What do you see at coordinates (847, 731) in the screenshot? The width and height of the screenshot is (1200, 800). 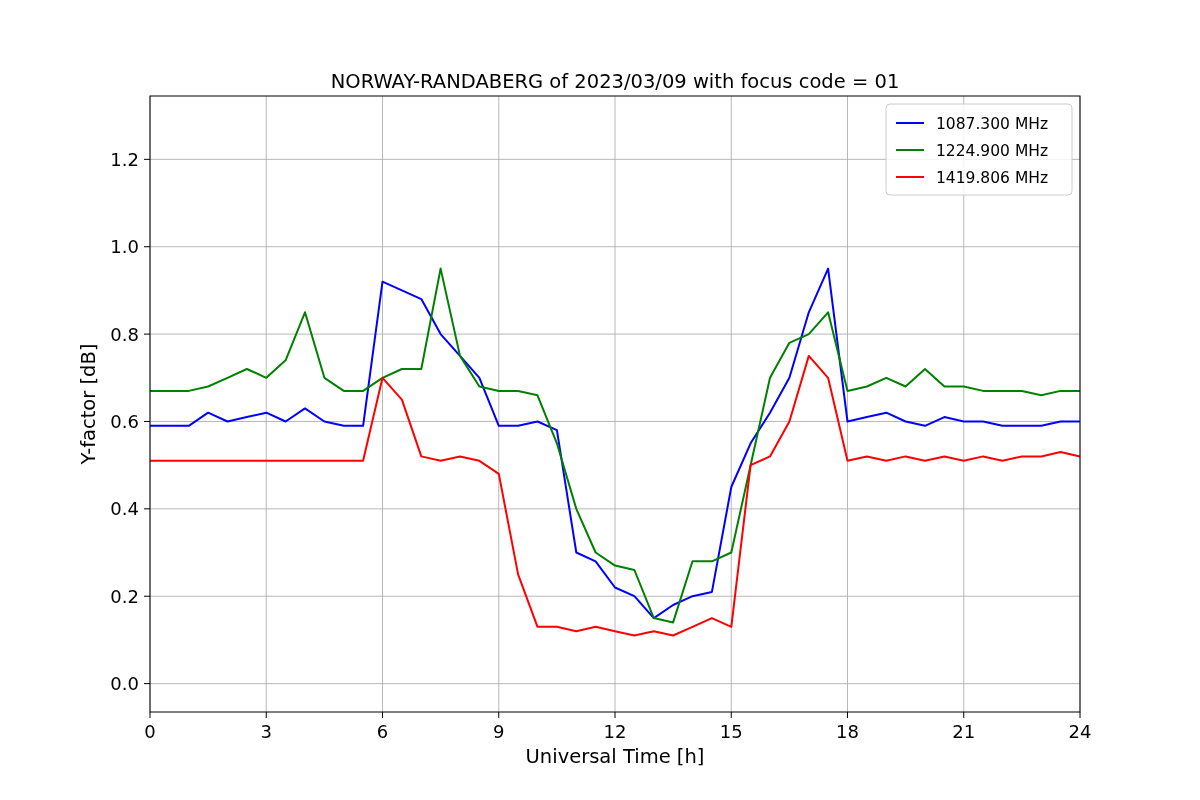 I see `x-tick-label: 18` at bounding box center [847, 731].